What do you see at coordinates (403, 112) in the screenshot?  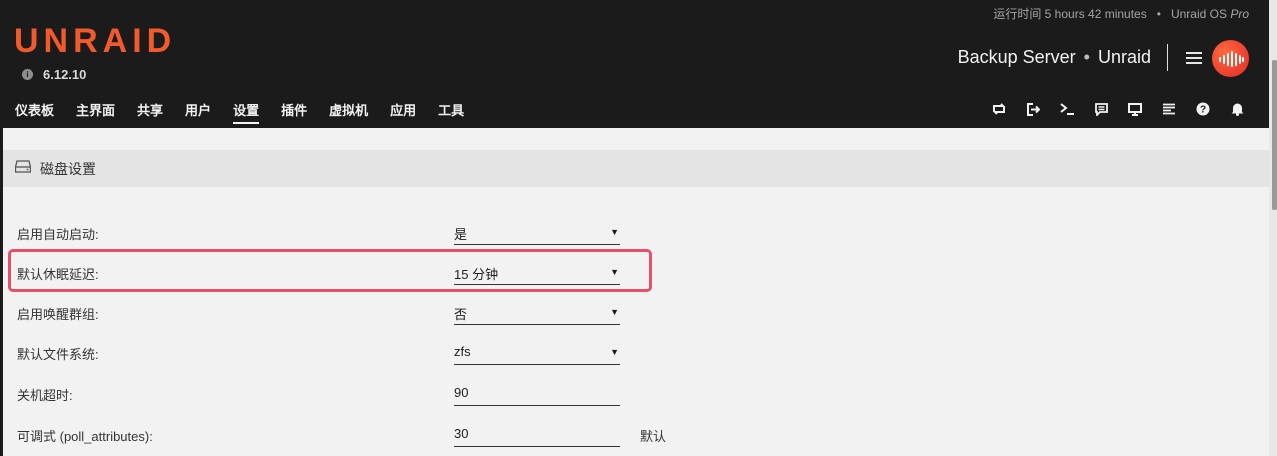 I see `nav-apps: 应用` at bounding box center [403, 112].